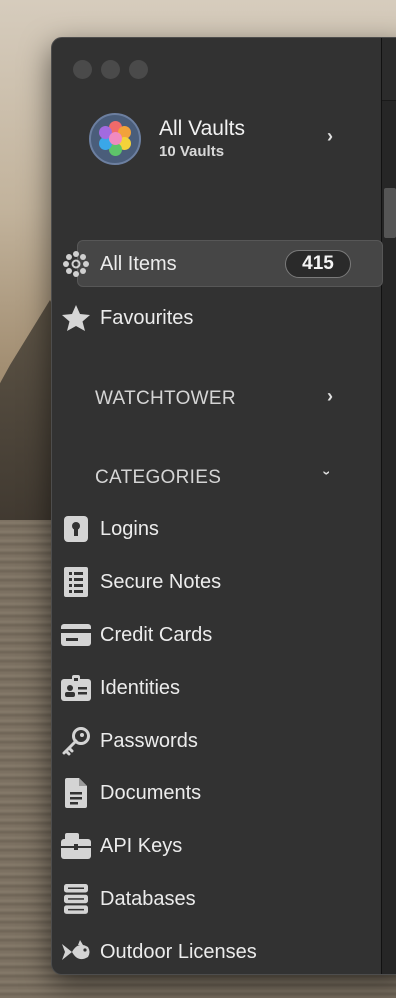  What do you see at coordinates (82, 69) in the screenshot?
I see `close-window-button` at bounding box center [82, 69].